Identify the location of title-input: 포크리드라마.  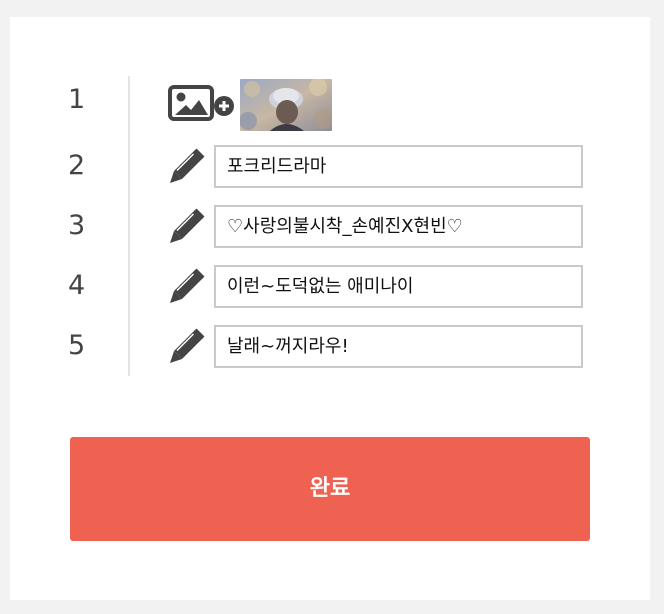
(398, 166).